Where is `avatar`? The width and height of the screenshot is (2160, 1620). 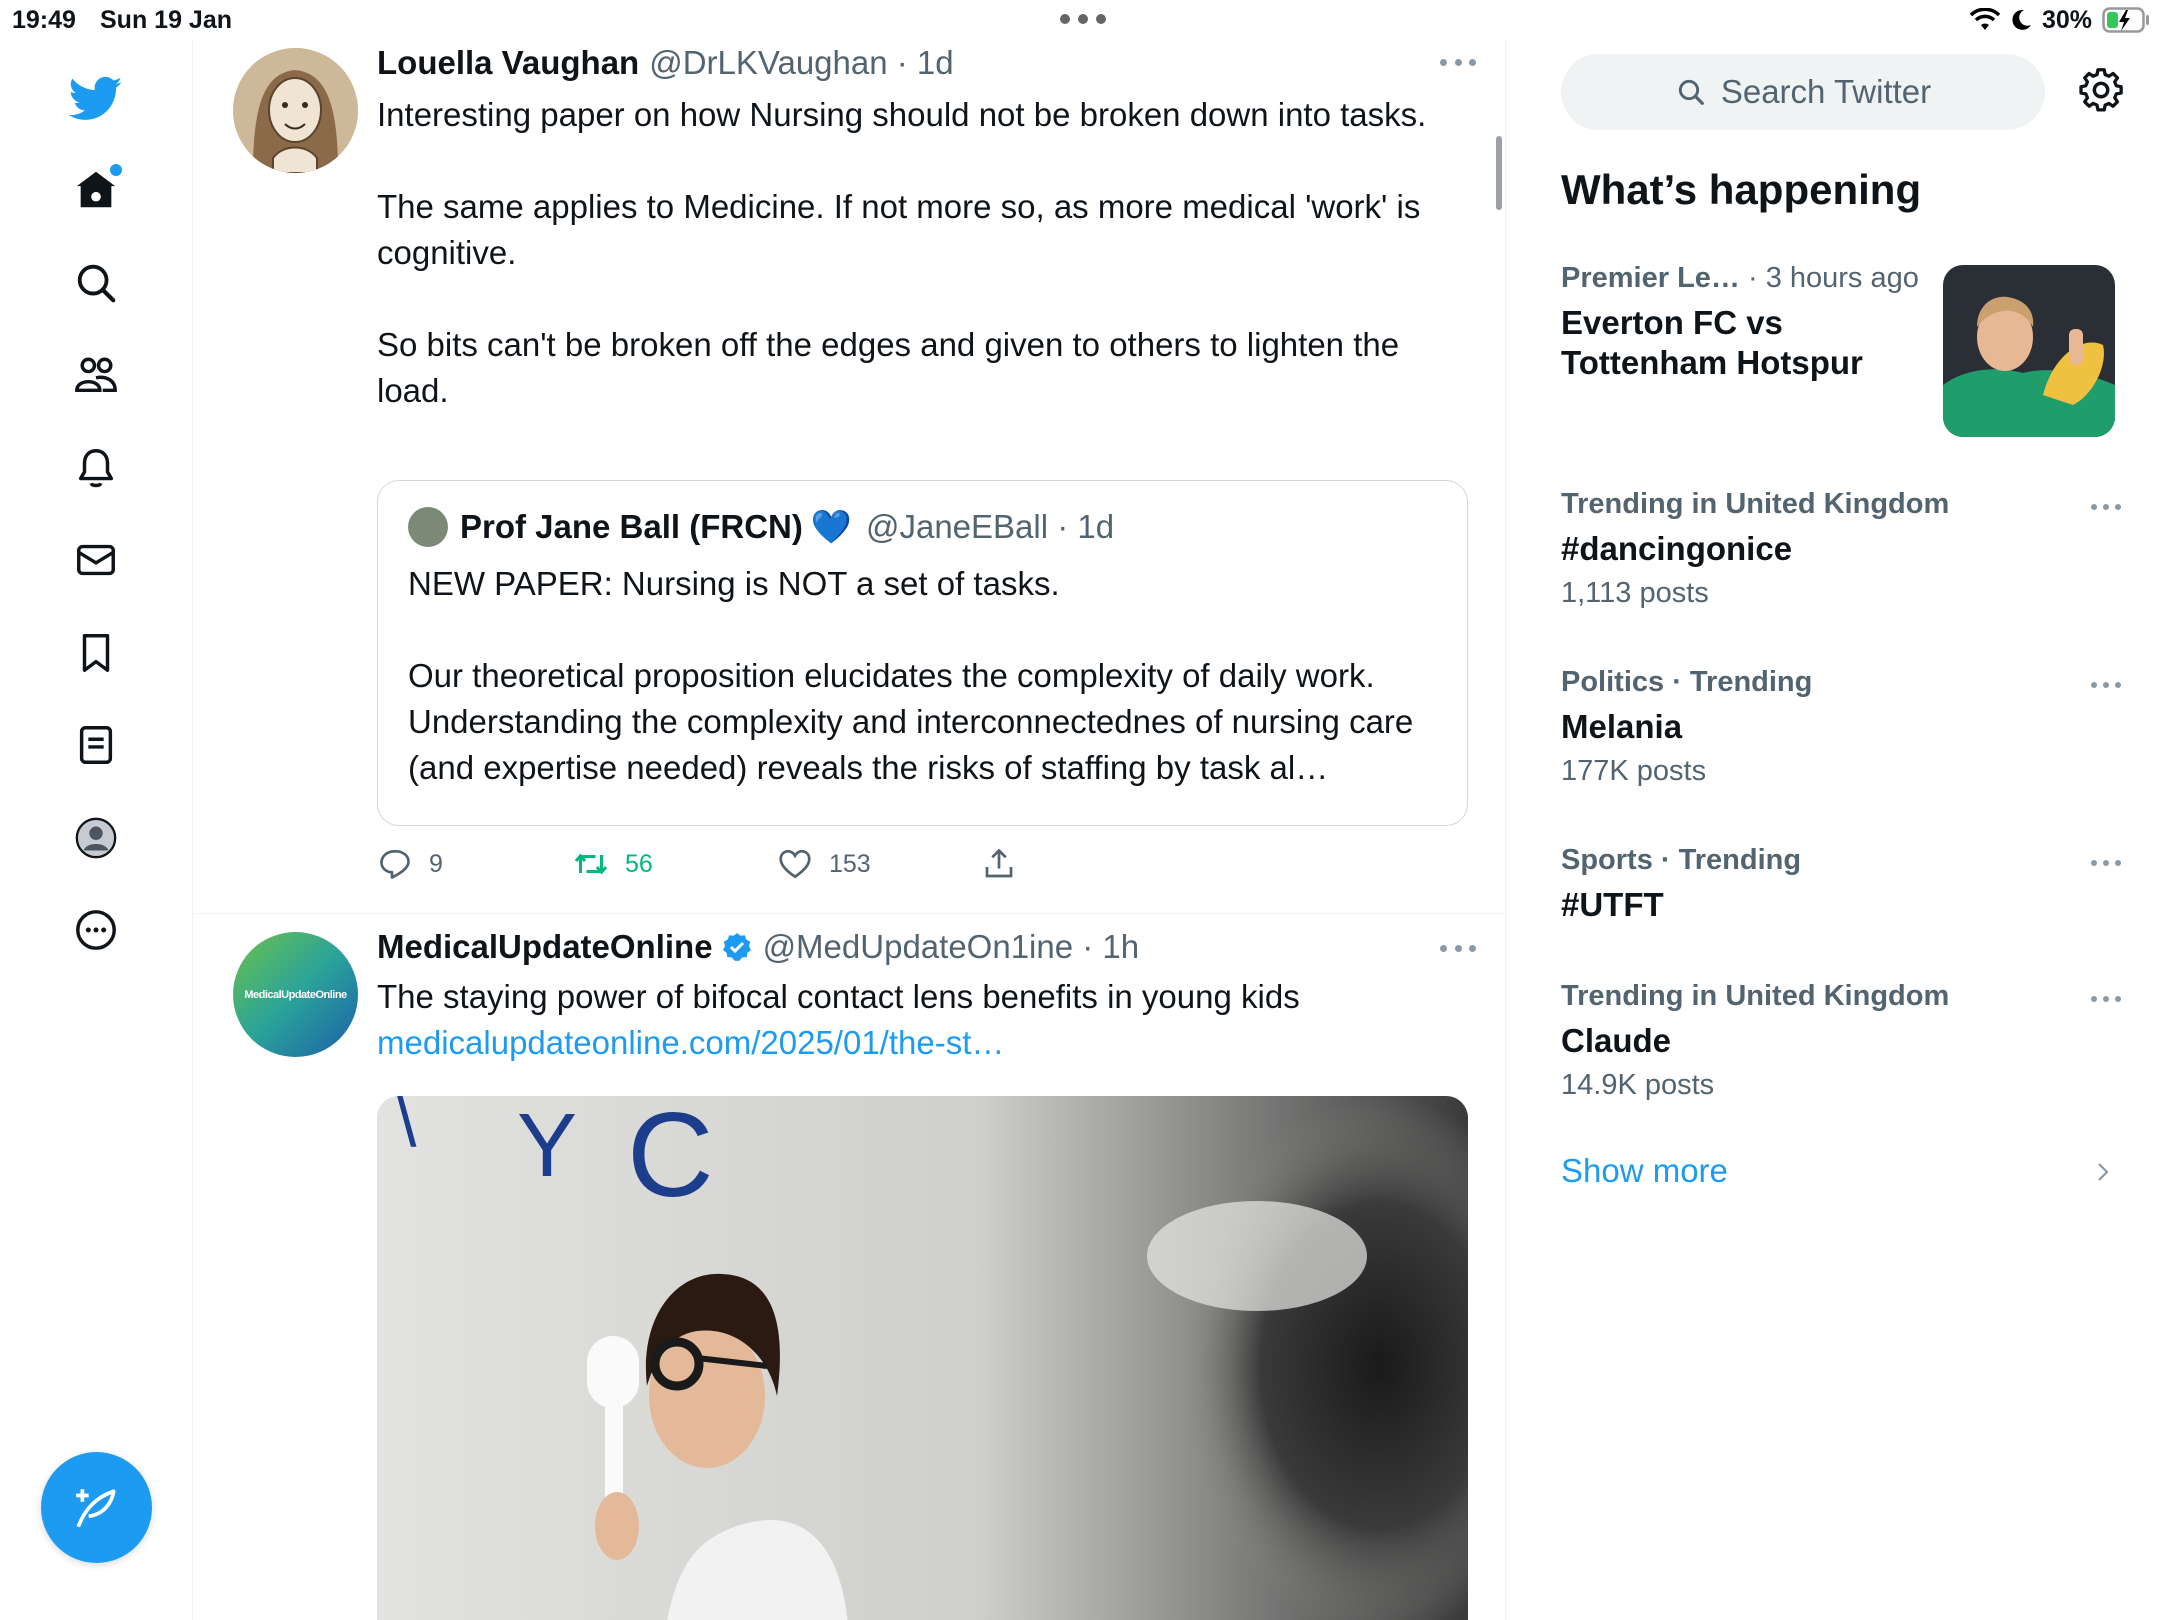 avatar is located at coordinates (295, 110).